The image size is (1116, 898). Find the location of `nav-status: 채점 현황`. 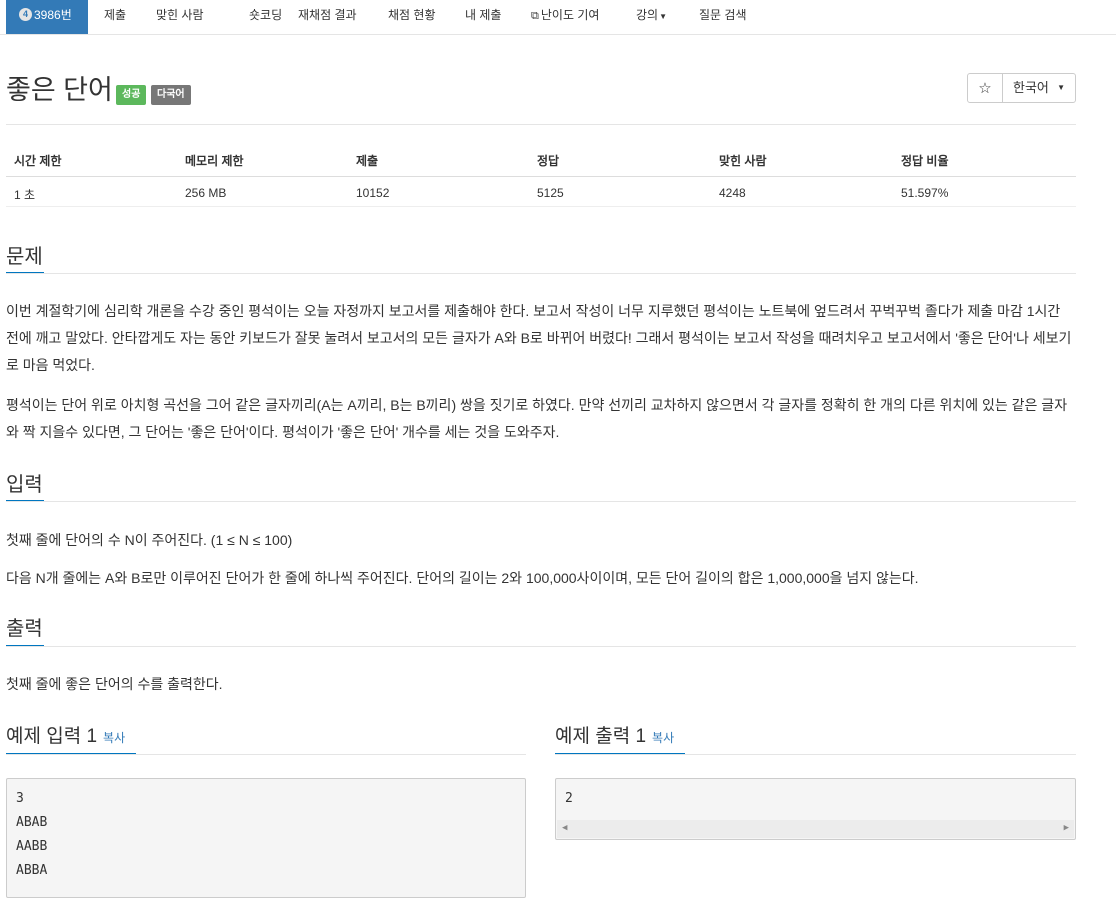

nav-status: 채점 현황 is located at coordinates (412, 17).